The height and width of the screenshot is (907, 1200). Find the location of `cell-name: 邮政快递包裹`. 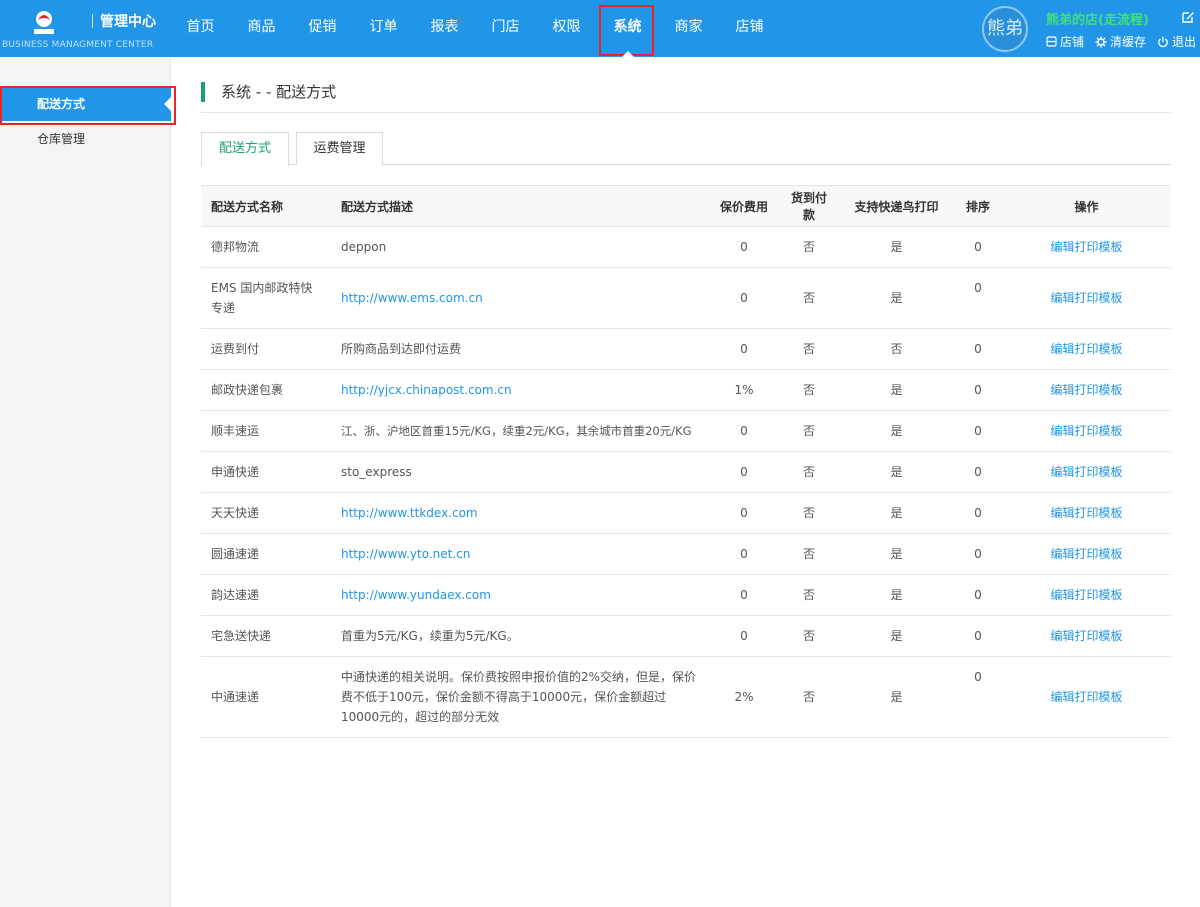

cell-name: 邮政快递包裹 is located at coordinates (266, 390).